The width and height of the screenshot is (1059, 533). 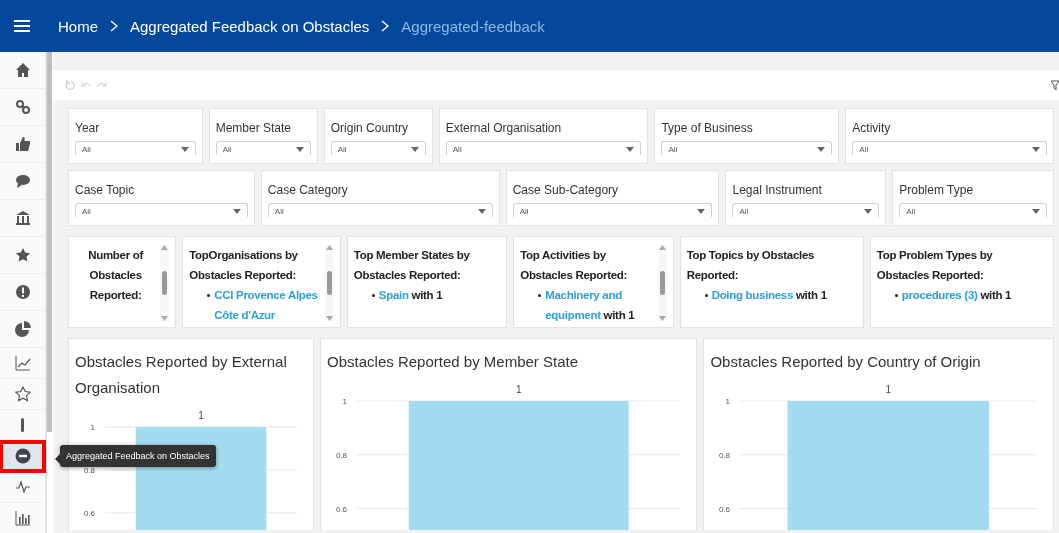 What do you see at coordinates (88, 128) in the screenshot?
I see `filter-label: Year` at bounding box center [88, 128].